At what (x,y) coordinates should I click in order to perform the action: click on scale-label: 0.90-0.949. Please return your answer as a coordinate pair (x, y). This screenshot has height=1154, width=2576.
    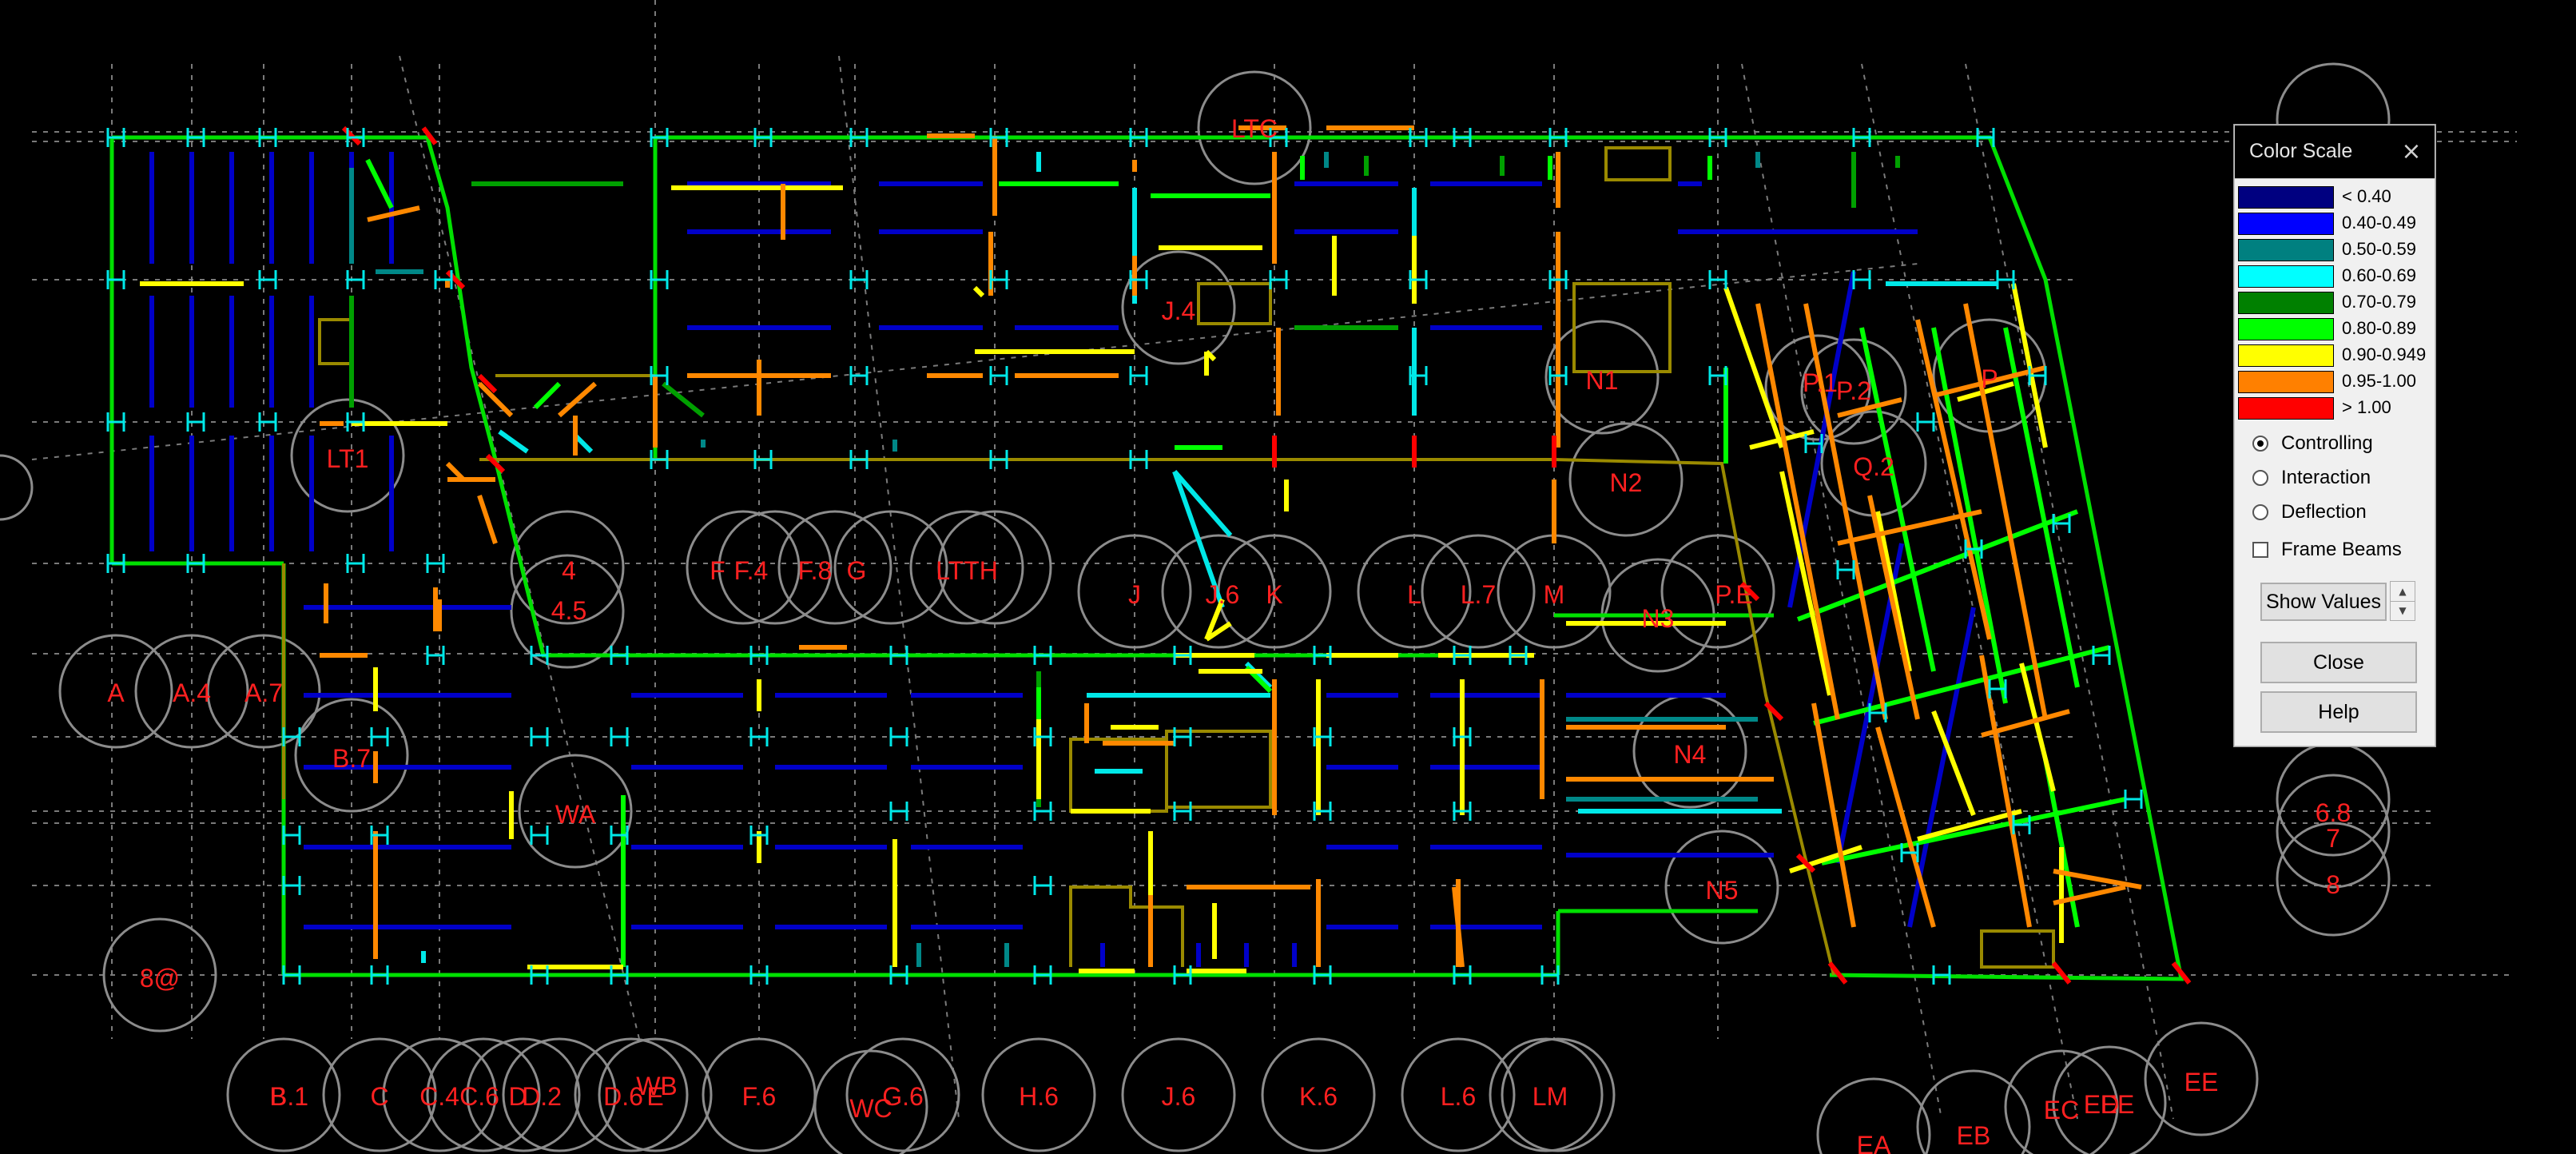
    Looking at the image, I should click on (2384, 354).